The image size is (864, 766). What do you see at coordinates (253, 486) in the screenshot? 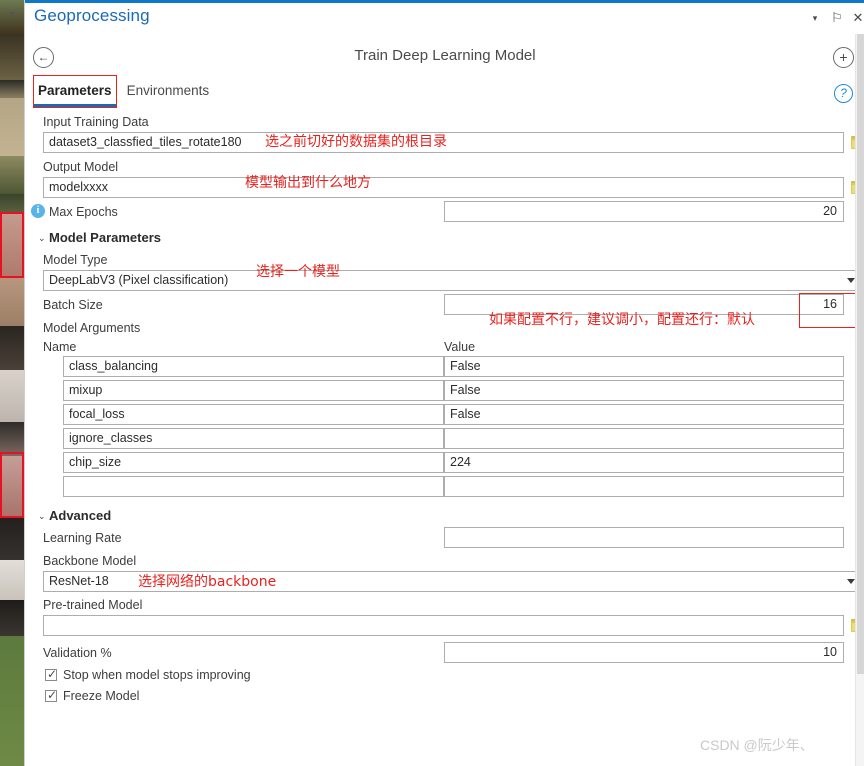
I see `table-row-name` at bounding box center [253, 486].